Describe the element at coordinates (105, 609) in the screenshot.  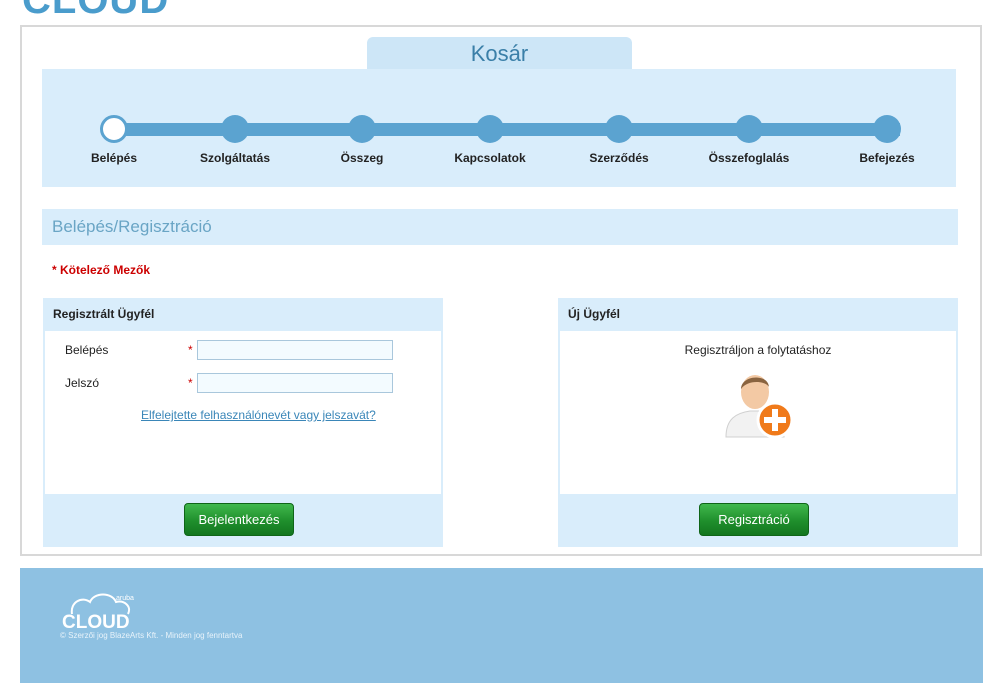
I see `footer-cloud-logo: aruba CLOUD` at that location.